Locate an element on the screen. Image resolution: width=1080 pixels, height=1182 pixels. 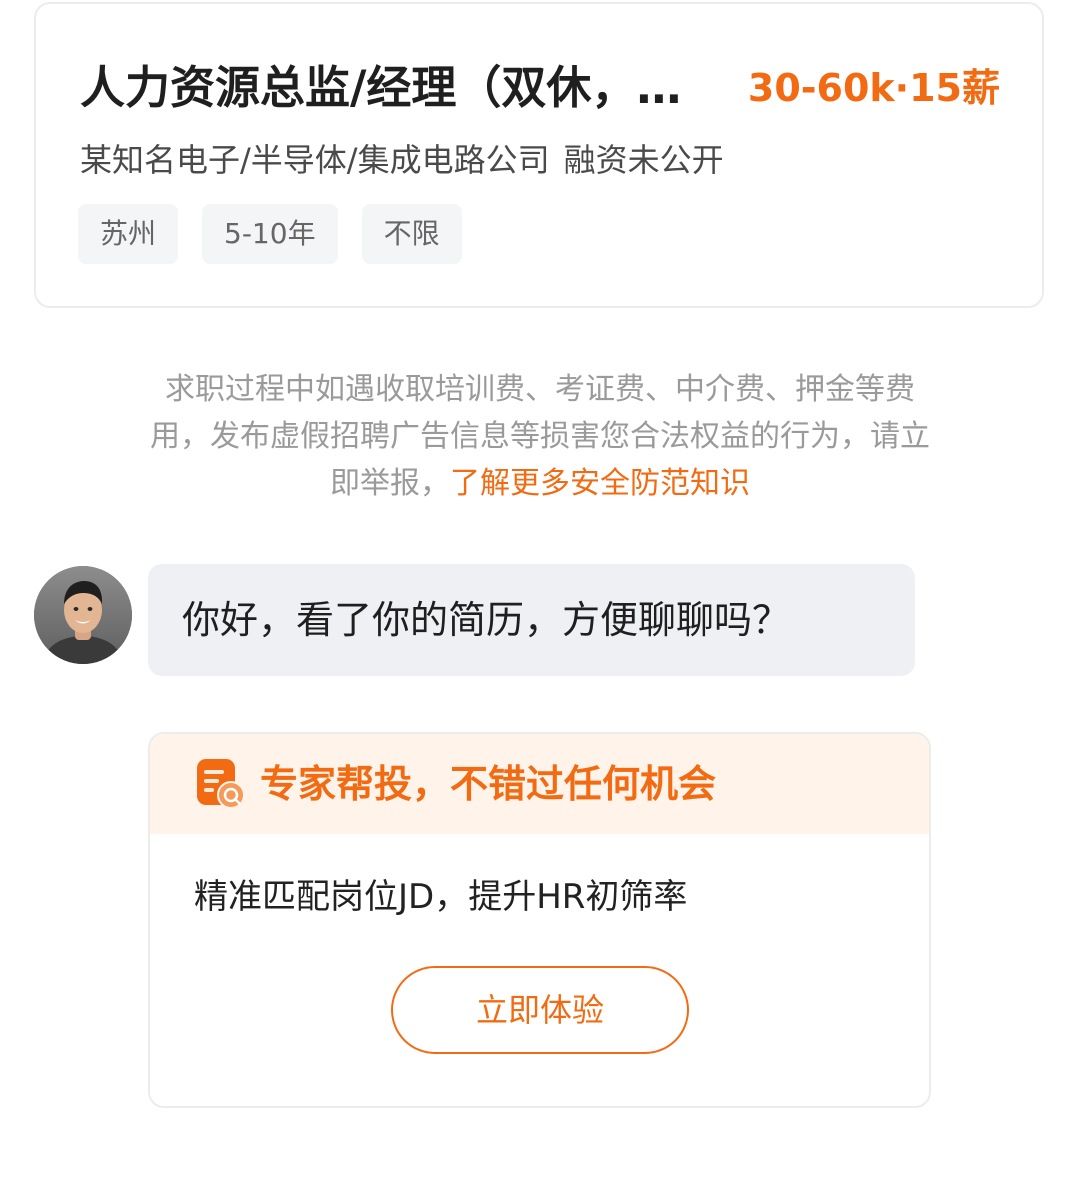
try-now-button: 立即体验 is located at coordinates (540, 1010).